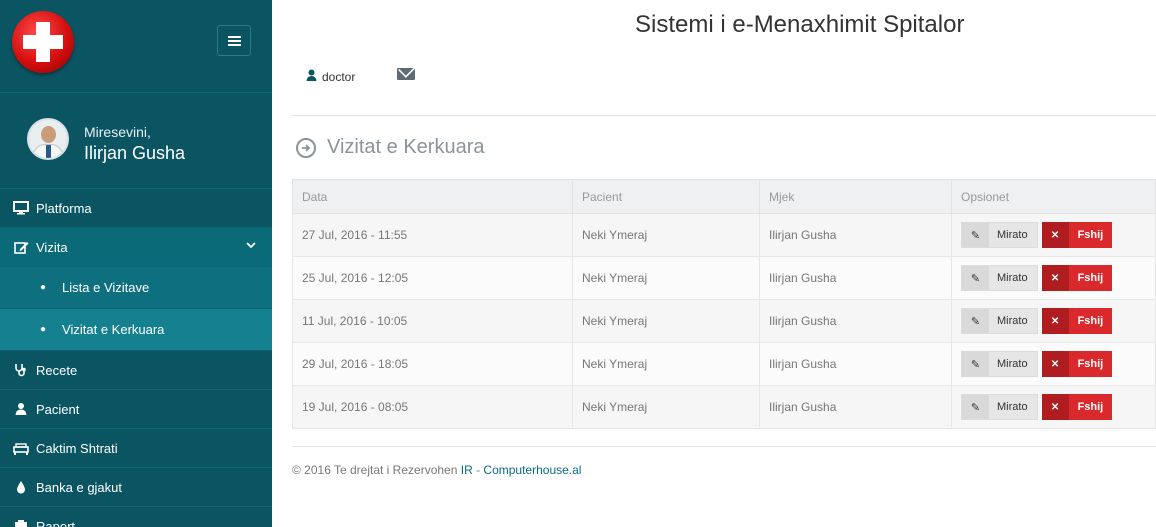 This screenshot has height=527, width=1156. What do you see at coordinates (432, 196) in the screenshot?
I see `column-header-data: Data` at bounding box center [432, 196].